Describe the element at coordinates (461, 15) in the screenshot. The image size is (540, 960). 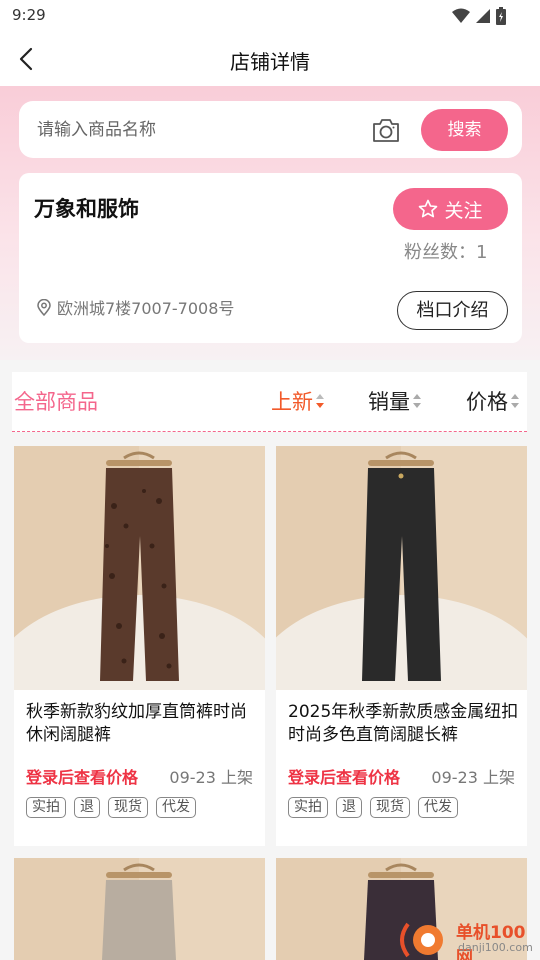
I see `wifi-icon` at that location.